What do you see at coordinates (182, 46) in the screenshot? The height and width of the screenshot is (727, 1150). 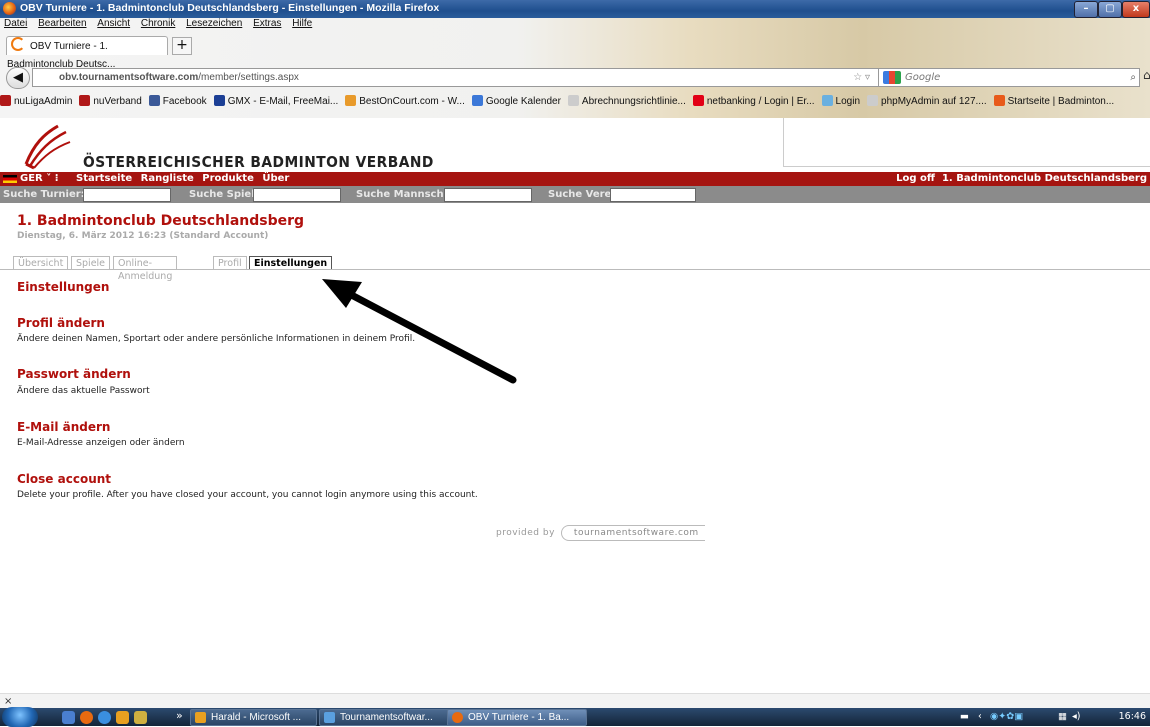 I see `new-tab-button: +` at bounding box center [182, 46].